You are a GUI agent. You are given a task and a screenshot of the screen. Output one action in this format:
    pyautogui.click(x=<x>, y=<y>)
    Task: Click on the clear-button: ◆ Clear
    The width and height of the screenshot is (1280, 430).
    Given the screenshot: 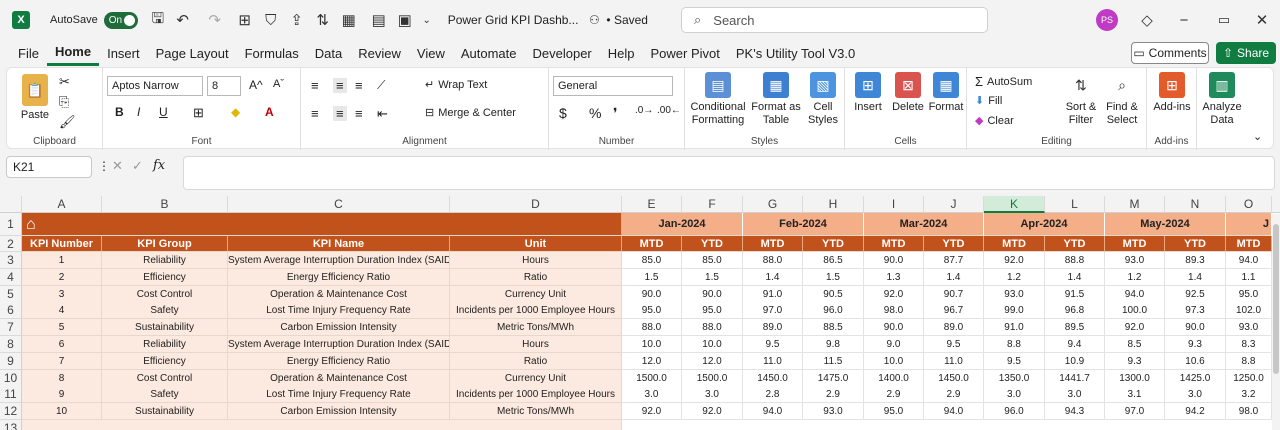 What is the action you would take?
    pyautogui.click(x=994, y=121)
    